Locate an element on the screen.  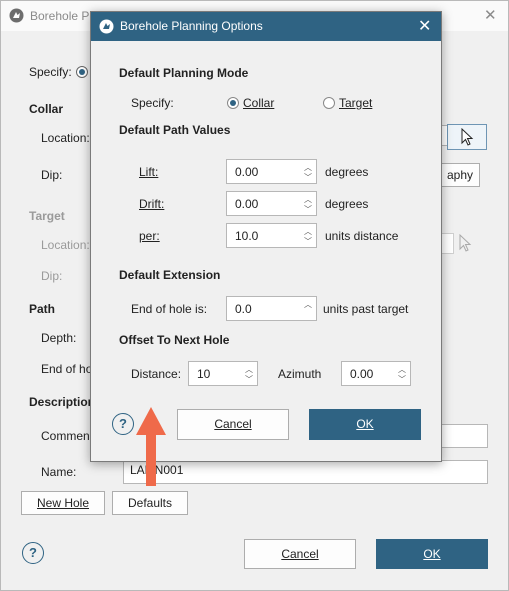
azimuth-label: Azimuth is located at coordinates (300, 374).